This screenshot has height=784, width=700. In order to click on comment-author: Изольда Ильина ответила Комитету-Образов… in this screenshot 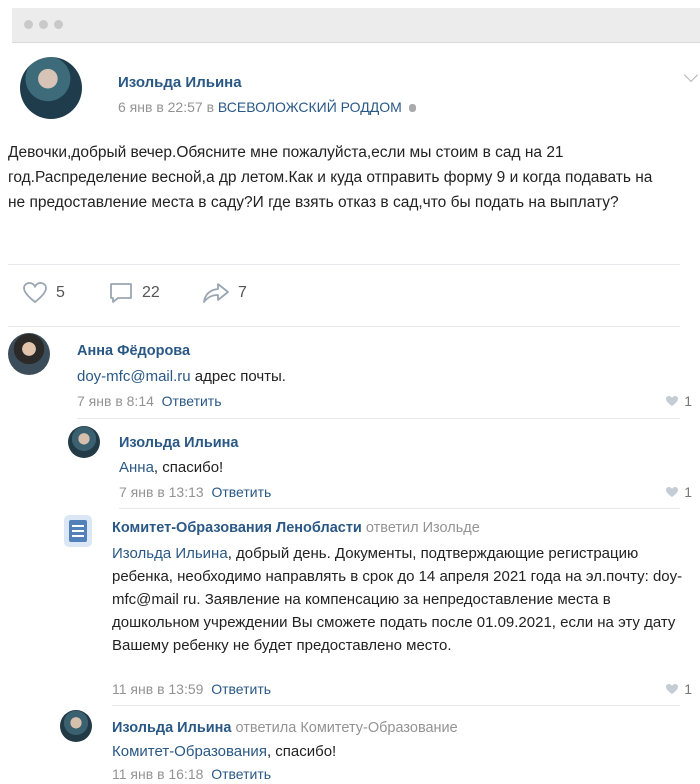, I will do `click(285, 728)`.